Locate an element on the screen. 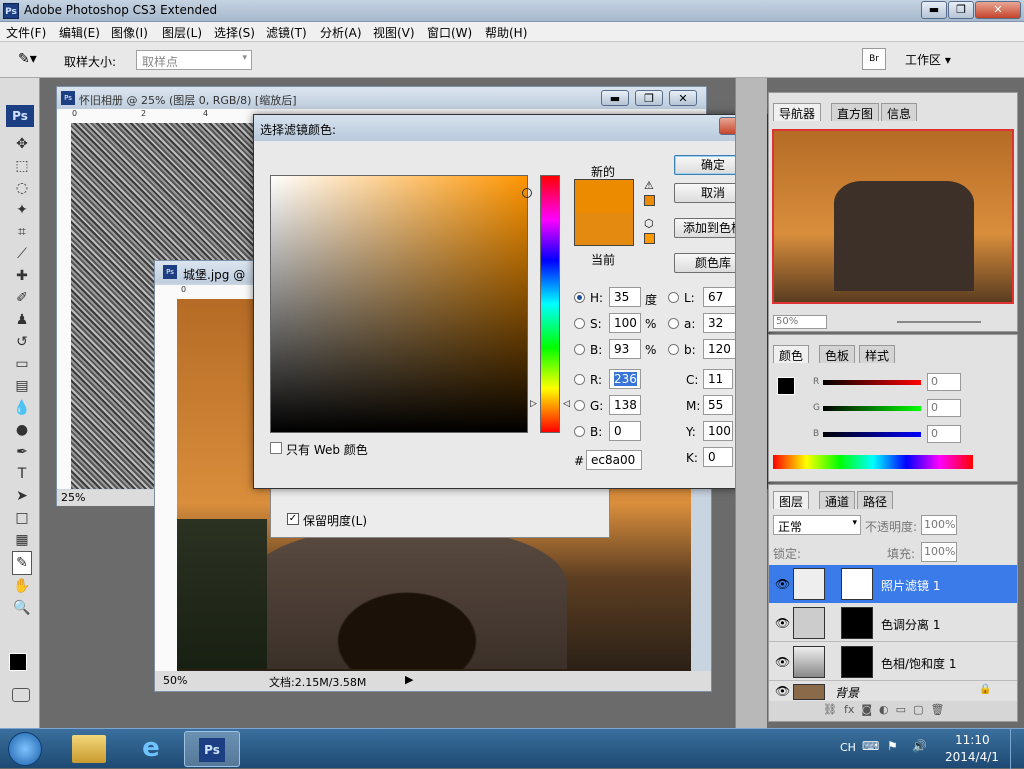  tab-color: 颜色 is located at coordinates (791, 354).